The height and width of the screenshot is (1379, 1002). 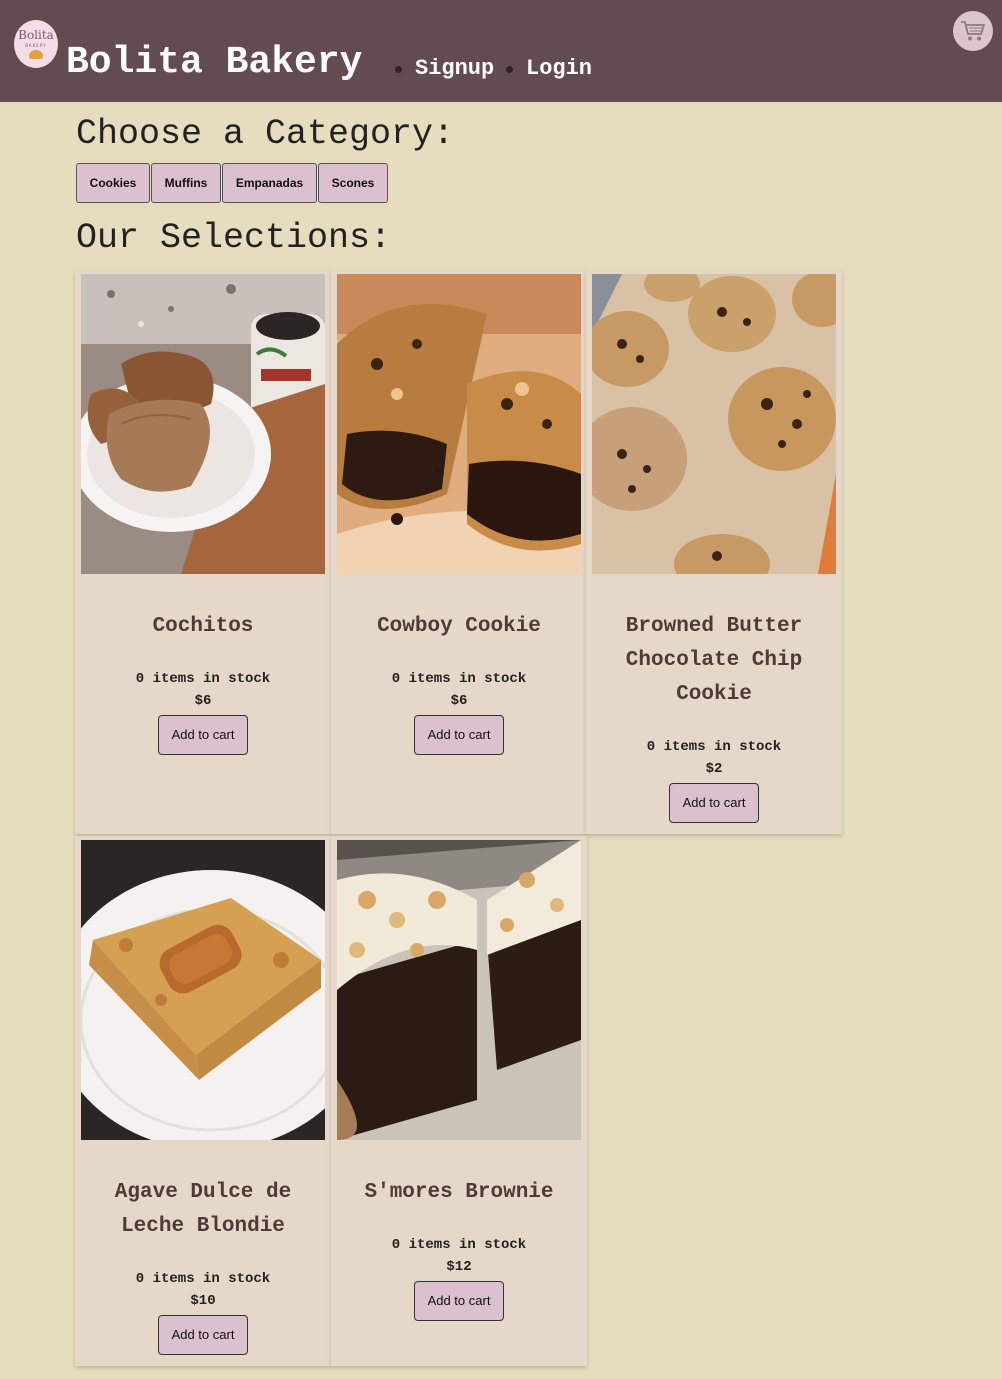 What do you see at coordinates (186, 183) in the screenshot?
I see `category-muffins-button: Muffins` at bounding box center [186, 183].